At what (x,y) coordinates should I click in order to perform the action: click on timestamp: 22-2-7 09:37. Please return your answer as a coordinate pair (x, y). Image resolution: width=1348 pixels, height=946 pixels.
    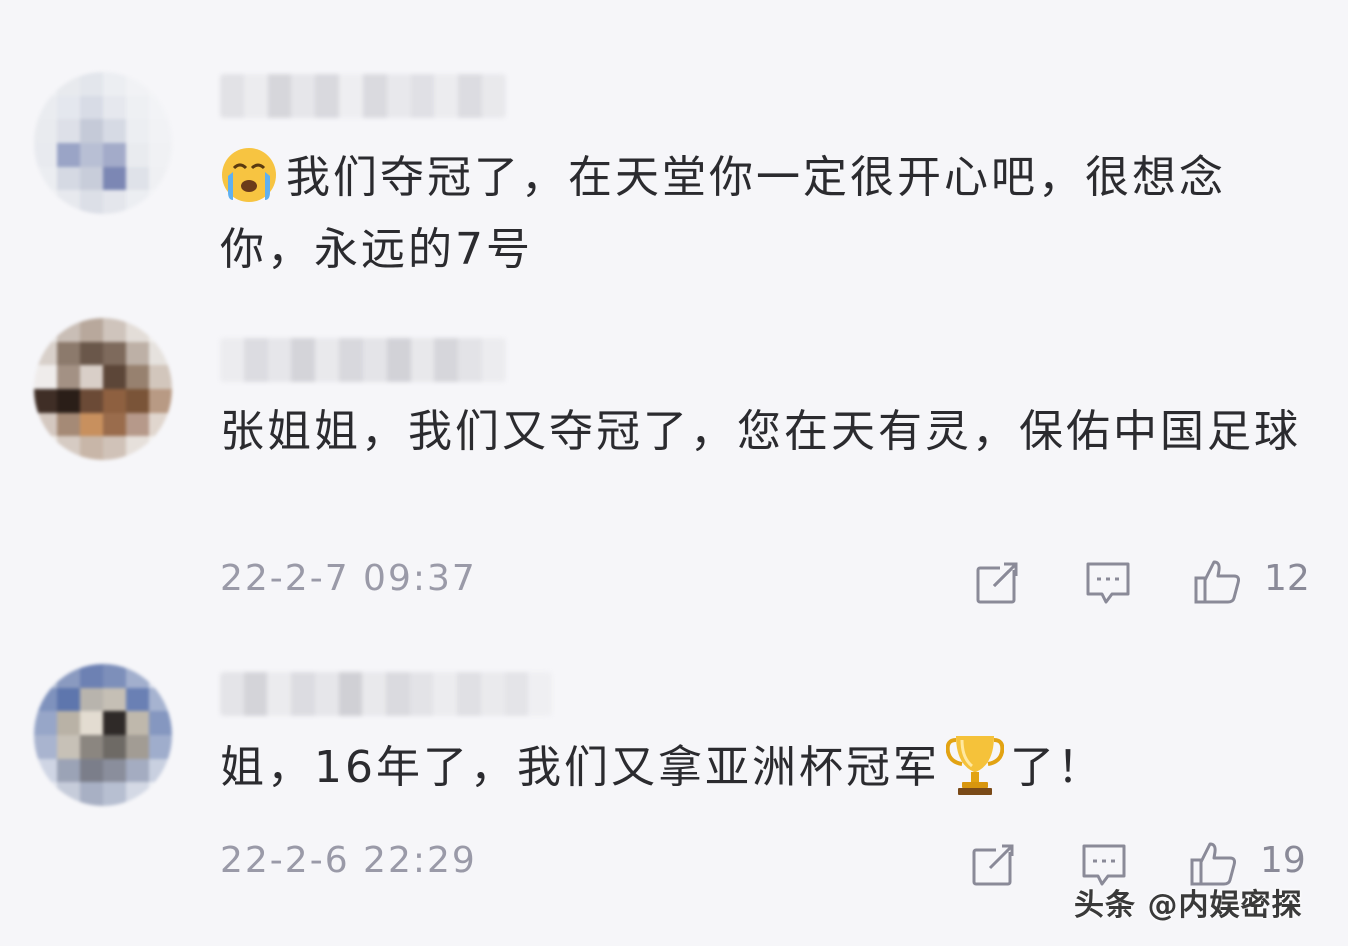
    Looking at the image, I should click on (348, 578).